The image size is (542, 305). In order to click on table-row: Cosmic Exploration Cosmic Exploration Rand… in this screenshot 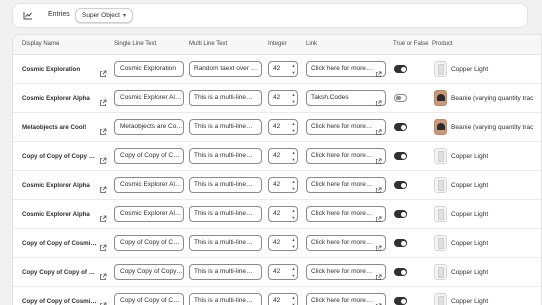, I will do `click(277, 69)`.